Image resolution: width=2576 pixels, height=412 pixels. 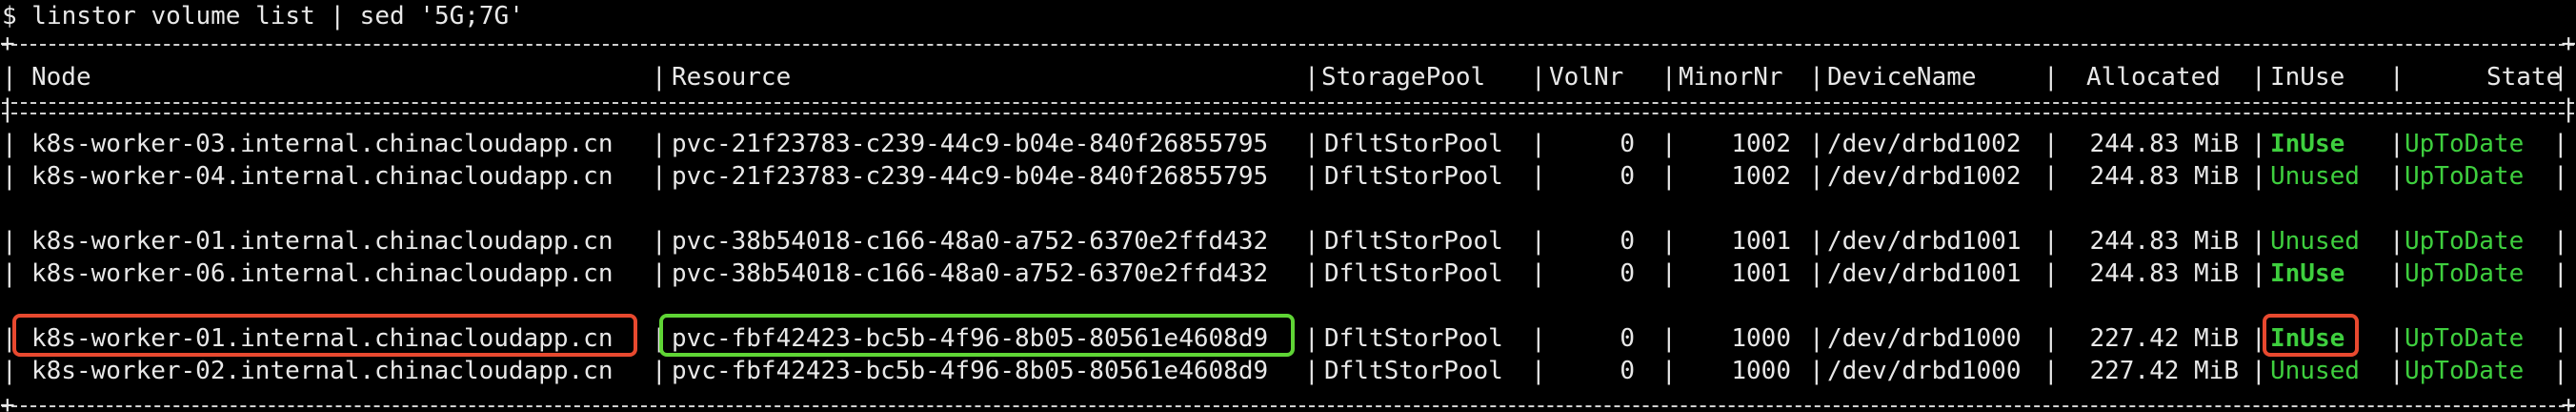 What do you see at coordinates (1925, 144) in the screenshot?
I see `col-devicename-cell: /dev/drbd1002` at bounding box center [1925, 144].